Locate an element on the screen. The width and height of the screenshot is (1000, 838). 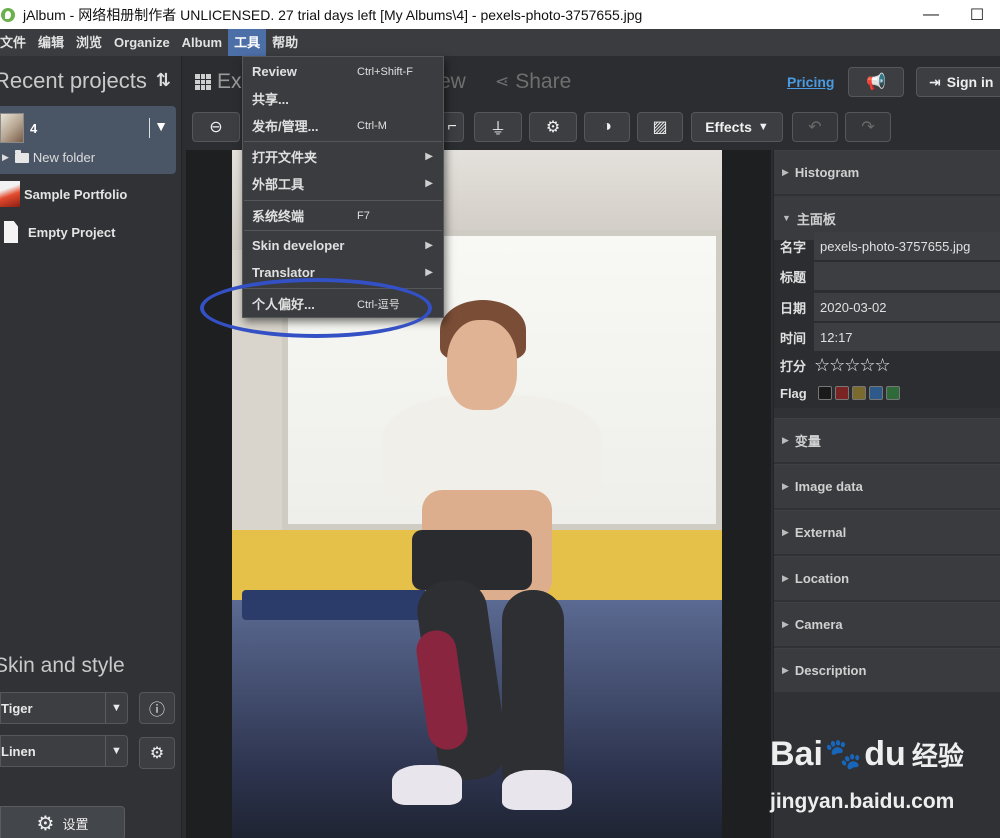
image-button: ▨ is located at coordinates (660, 127).